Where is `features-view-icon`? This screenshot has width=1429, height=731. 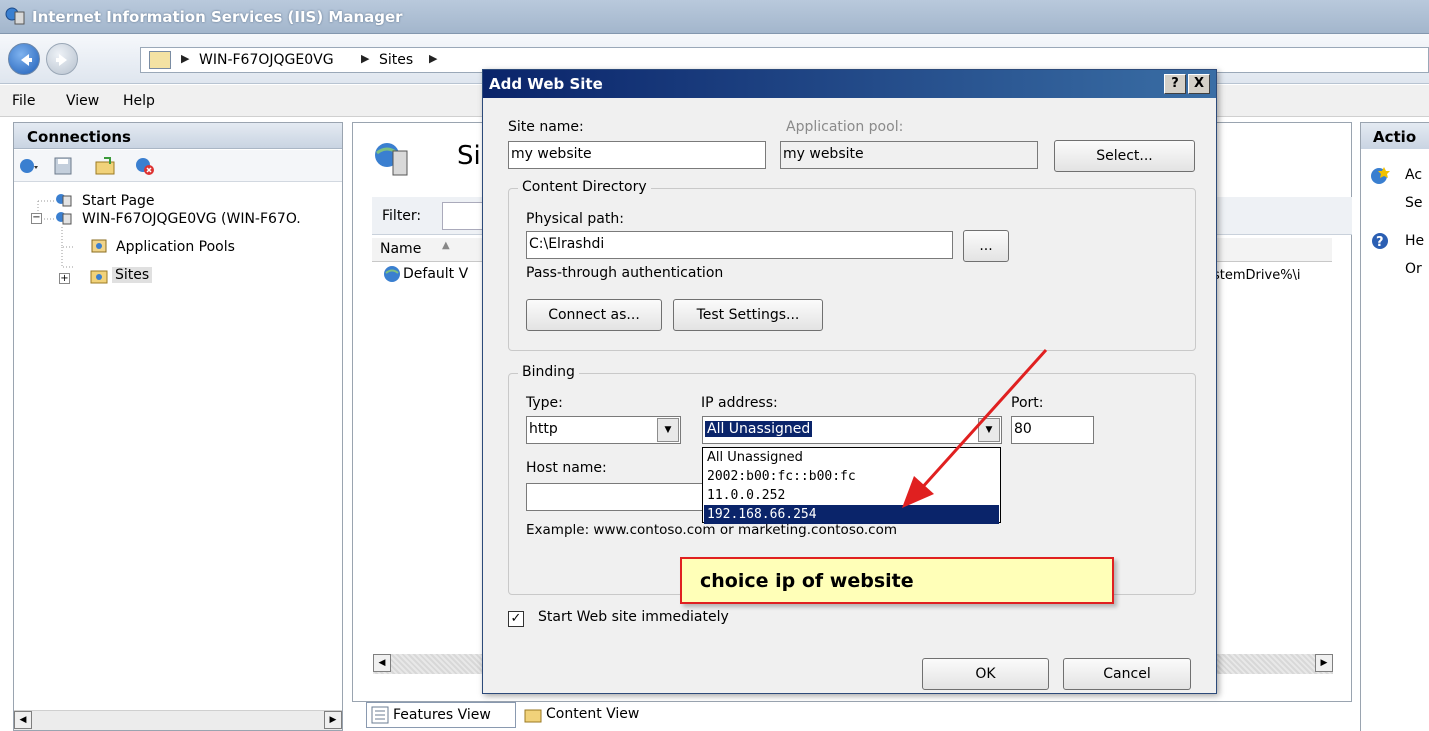 features-view-icon is located at coordinates (380, 717).